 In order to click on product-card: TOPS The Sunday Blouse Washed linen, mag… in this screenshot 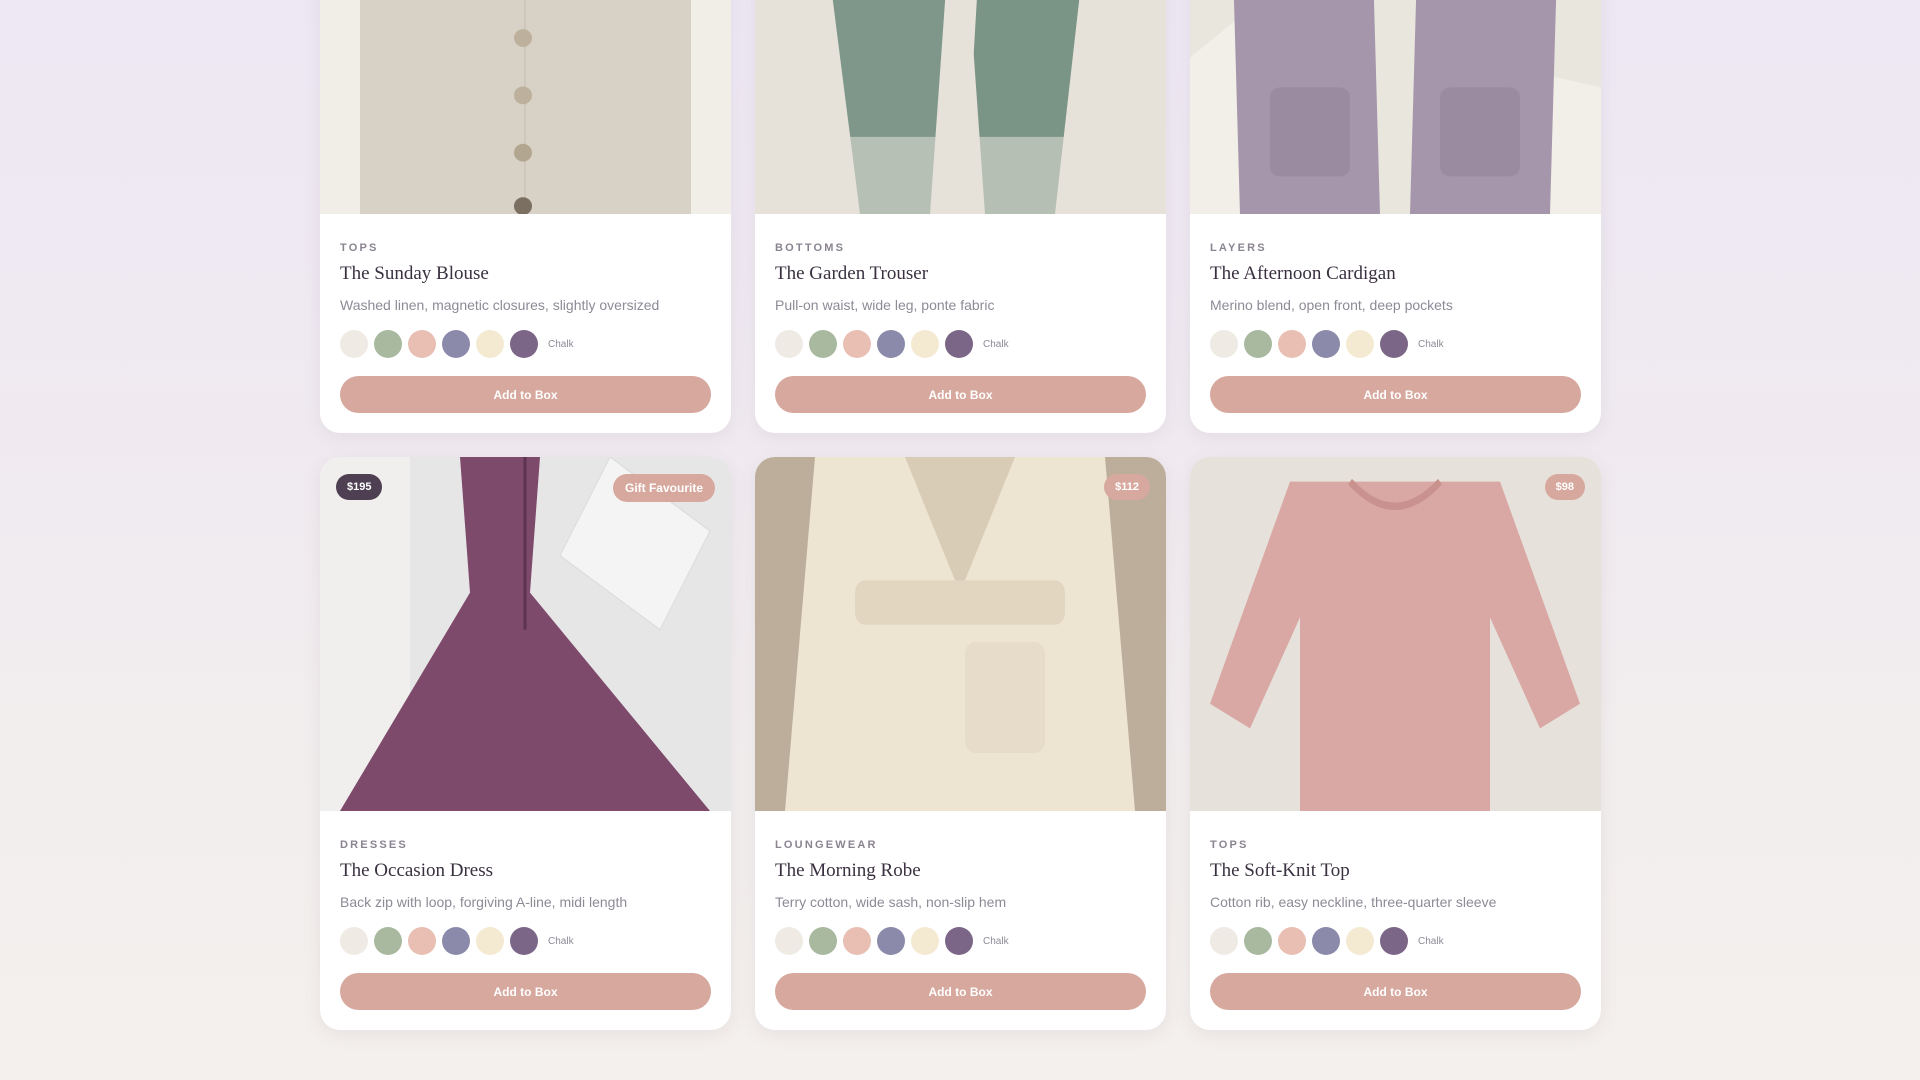, I will do `click(525, 216)`.